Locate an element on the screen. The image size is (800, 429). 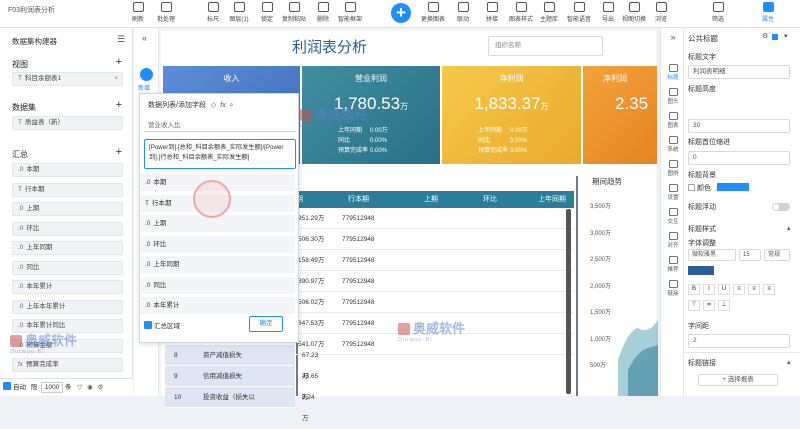
batch-process-button: 批处理 is located at coordinates (166, 12).